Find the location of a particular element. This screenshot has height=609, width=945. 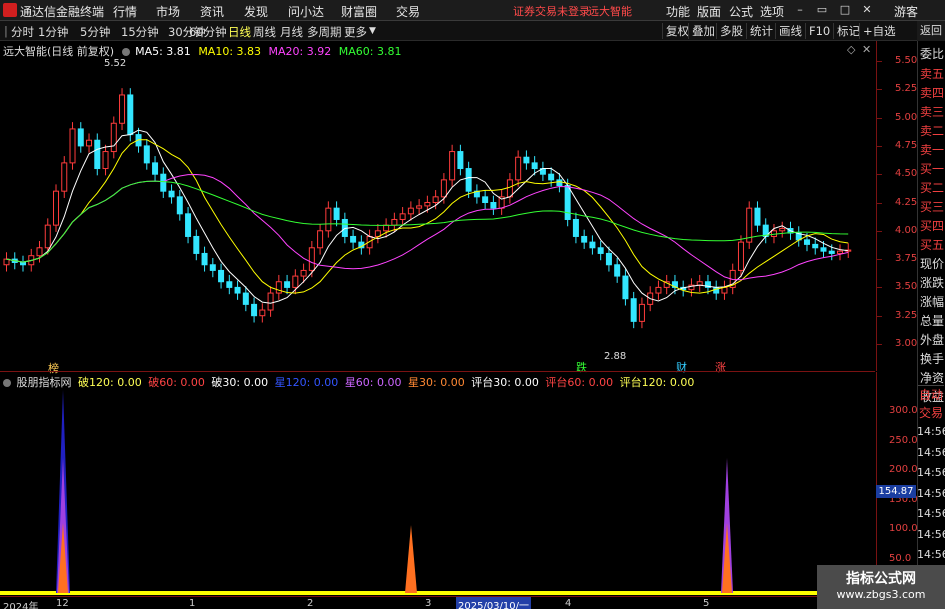

sidebar-item: 委比 is located at coordinates (932, 53).